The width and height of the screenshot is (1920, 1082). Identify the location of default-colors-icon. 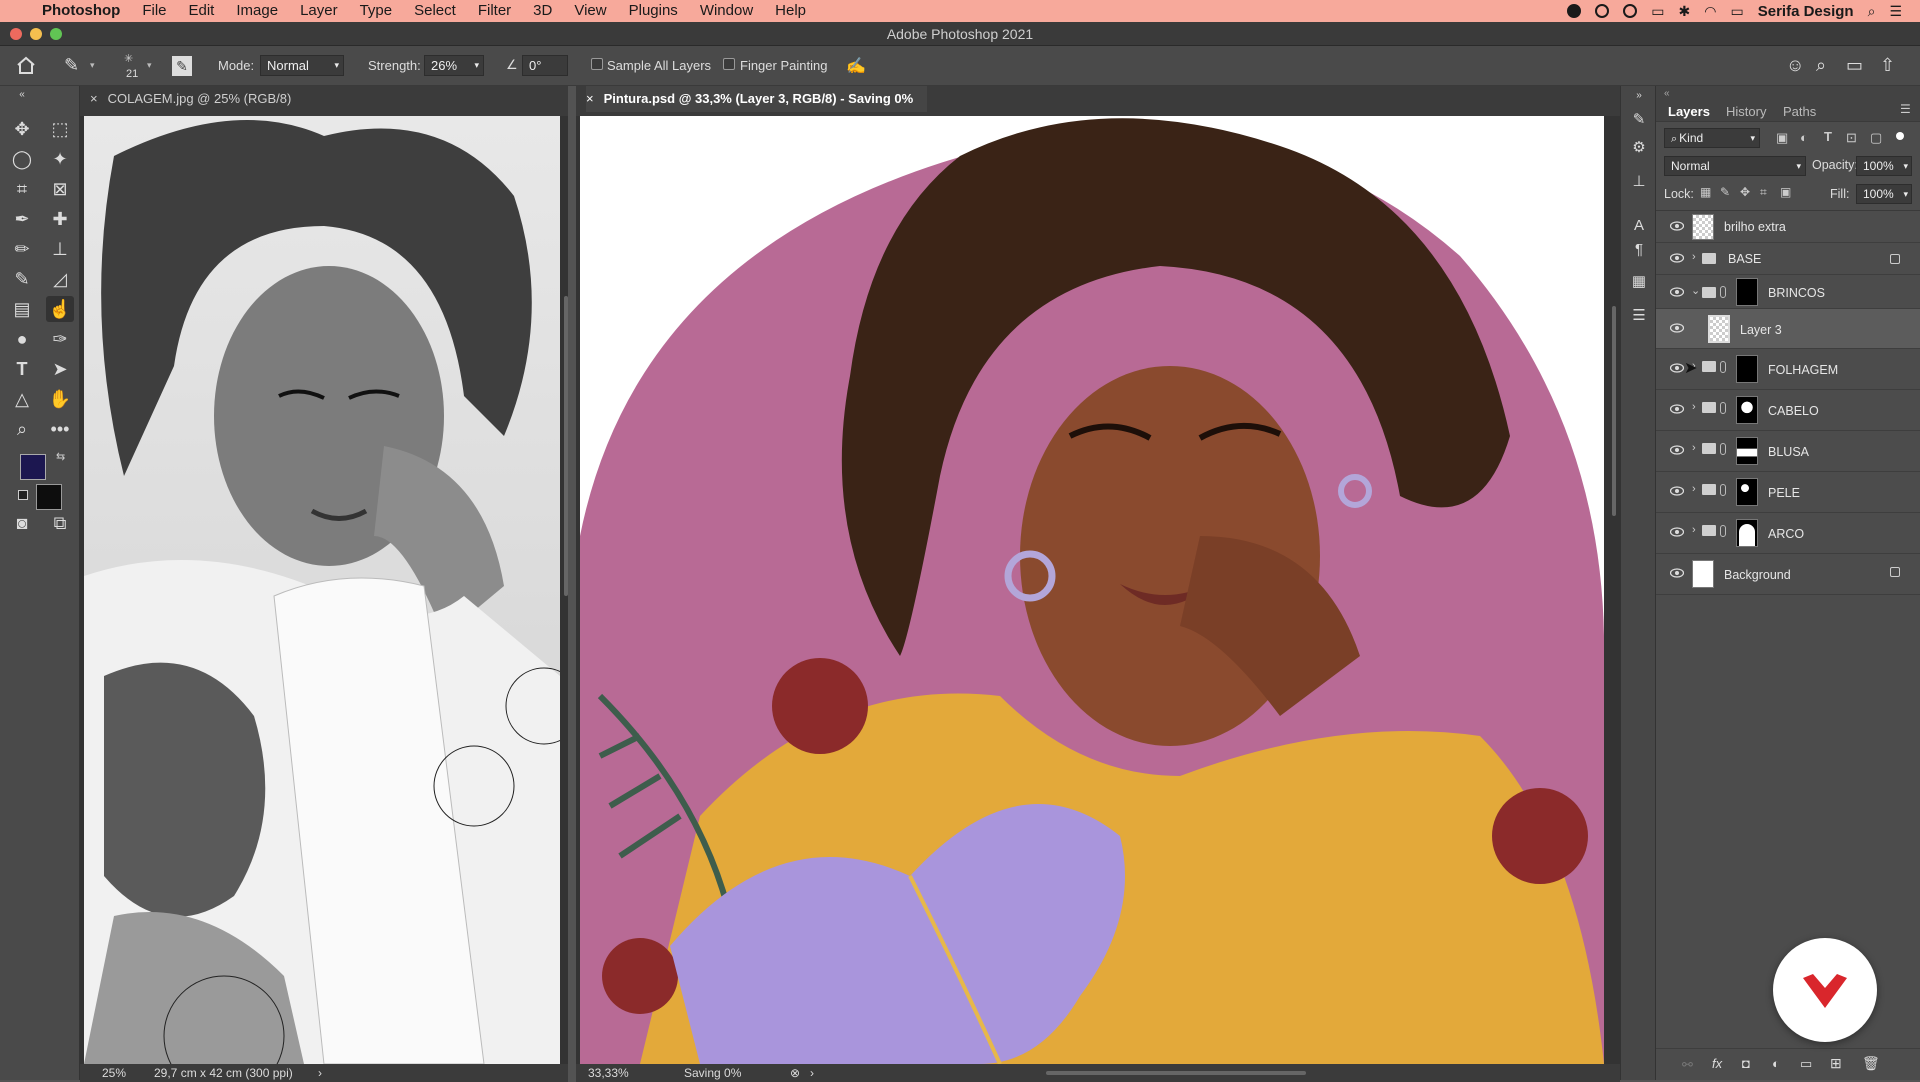
(23, 495).